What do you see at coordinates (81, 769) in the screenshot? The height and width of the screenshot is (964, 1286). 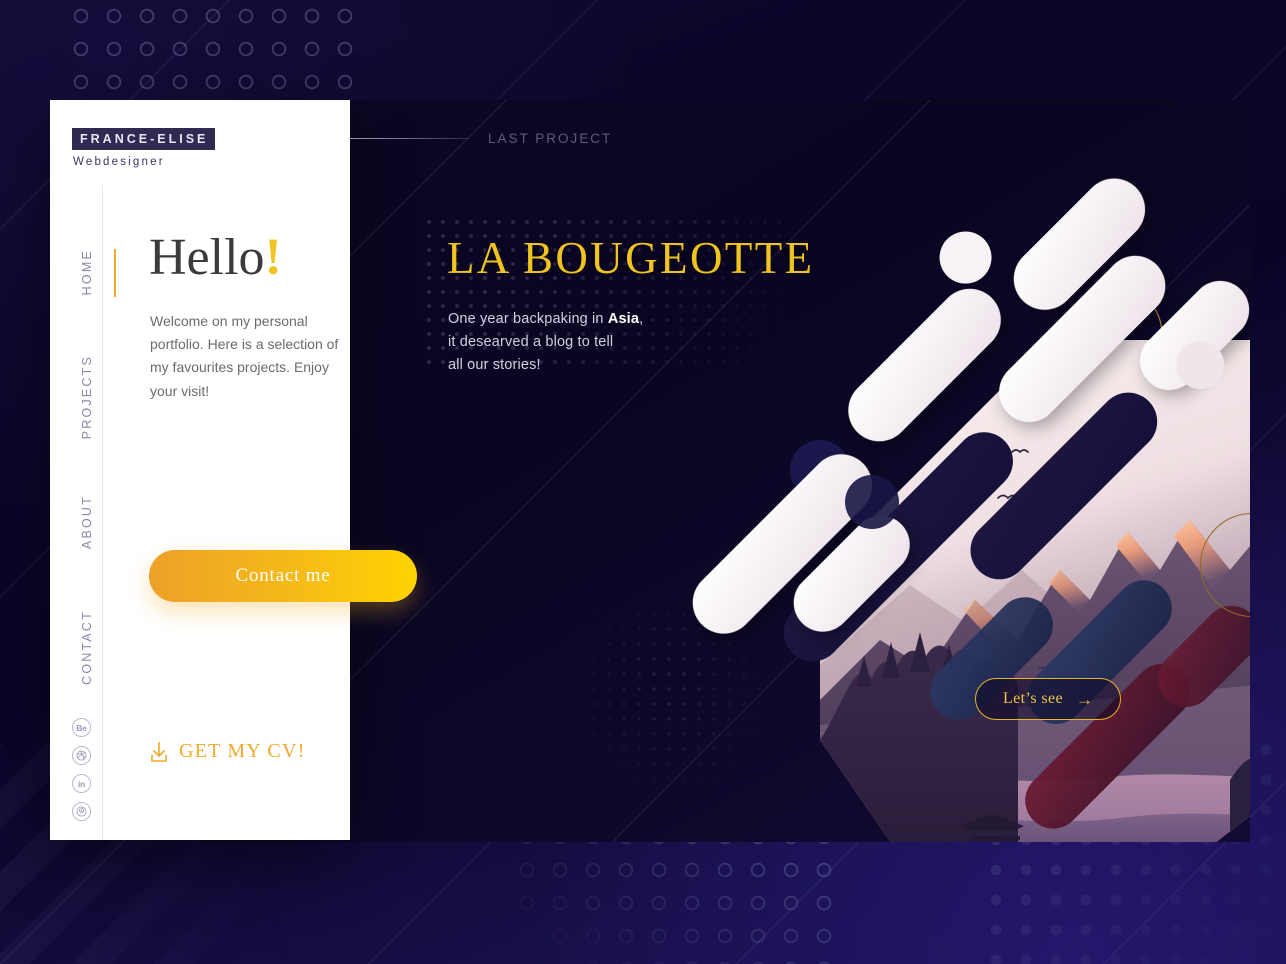 I see `social-links: Be in` at bounding box center [81, 769].